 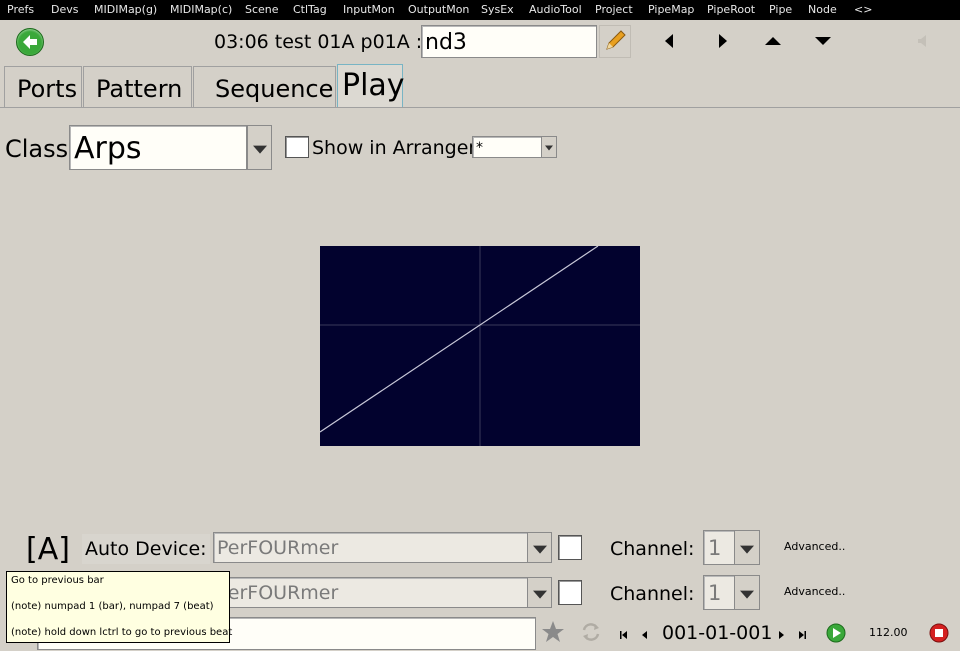 I want to click on arrow-down-icon, so click(x=823, y=41).